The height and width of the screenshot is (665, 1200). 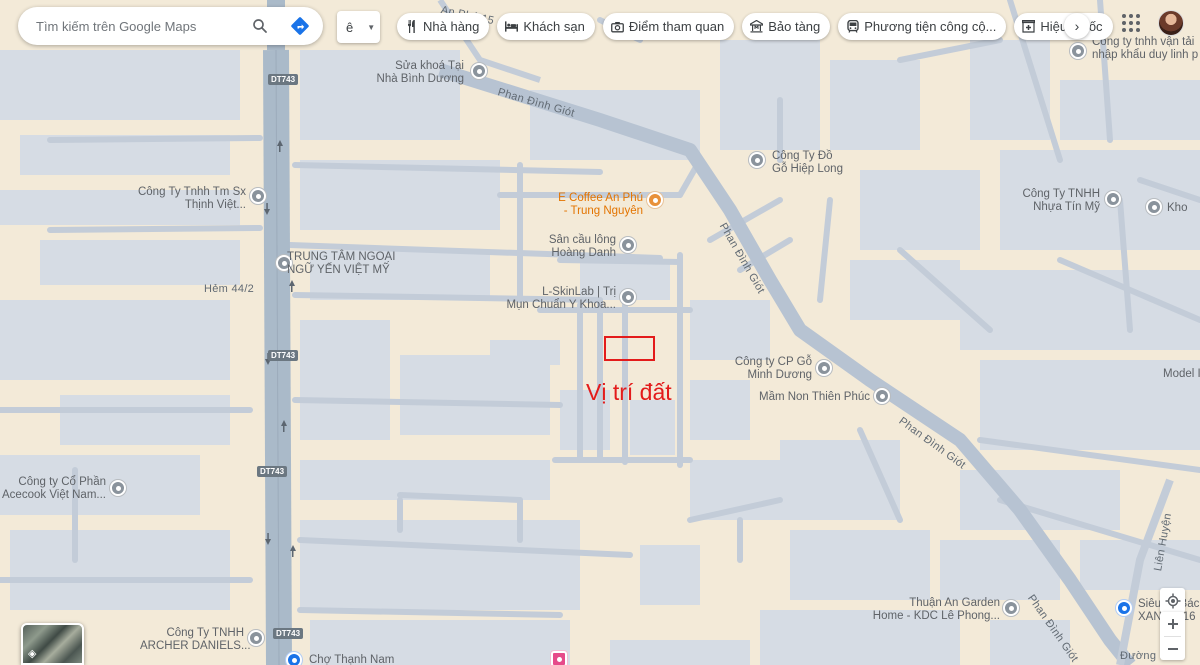 I want to click on chip-label: Nhà hàng, so click(x=451, y=26).